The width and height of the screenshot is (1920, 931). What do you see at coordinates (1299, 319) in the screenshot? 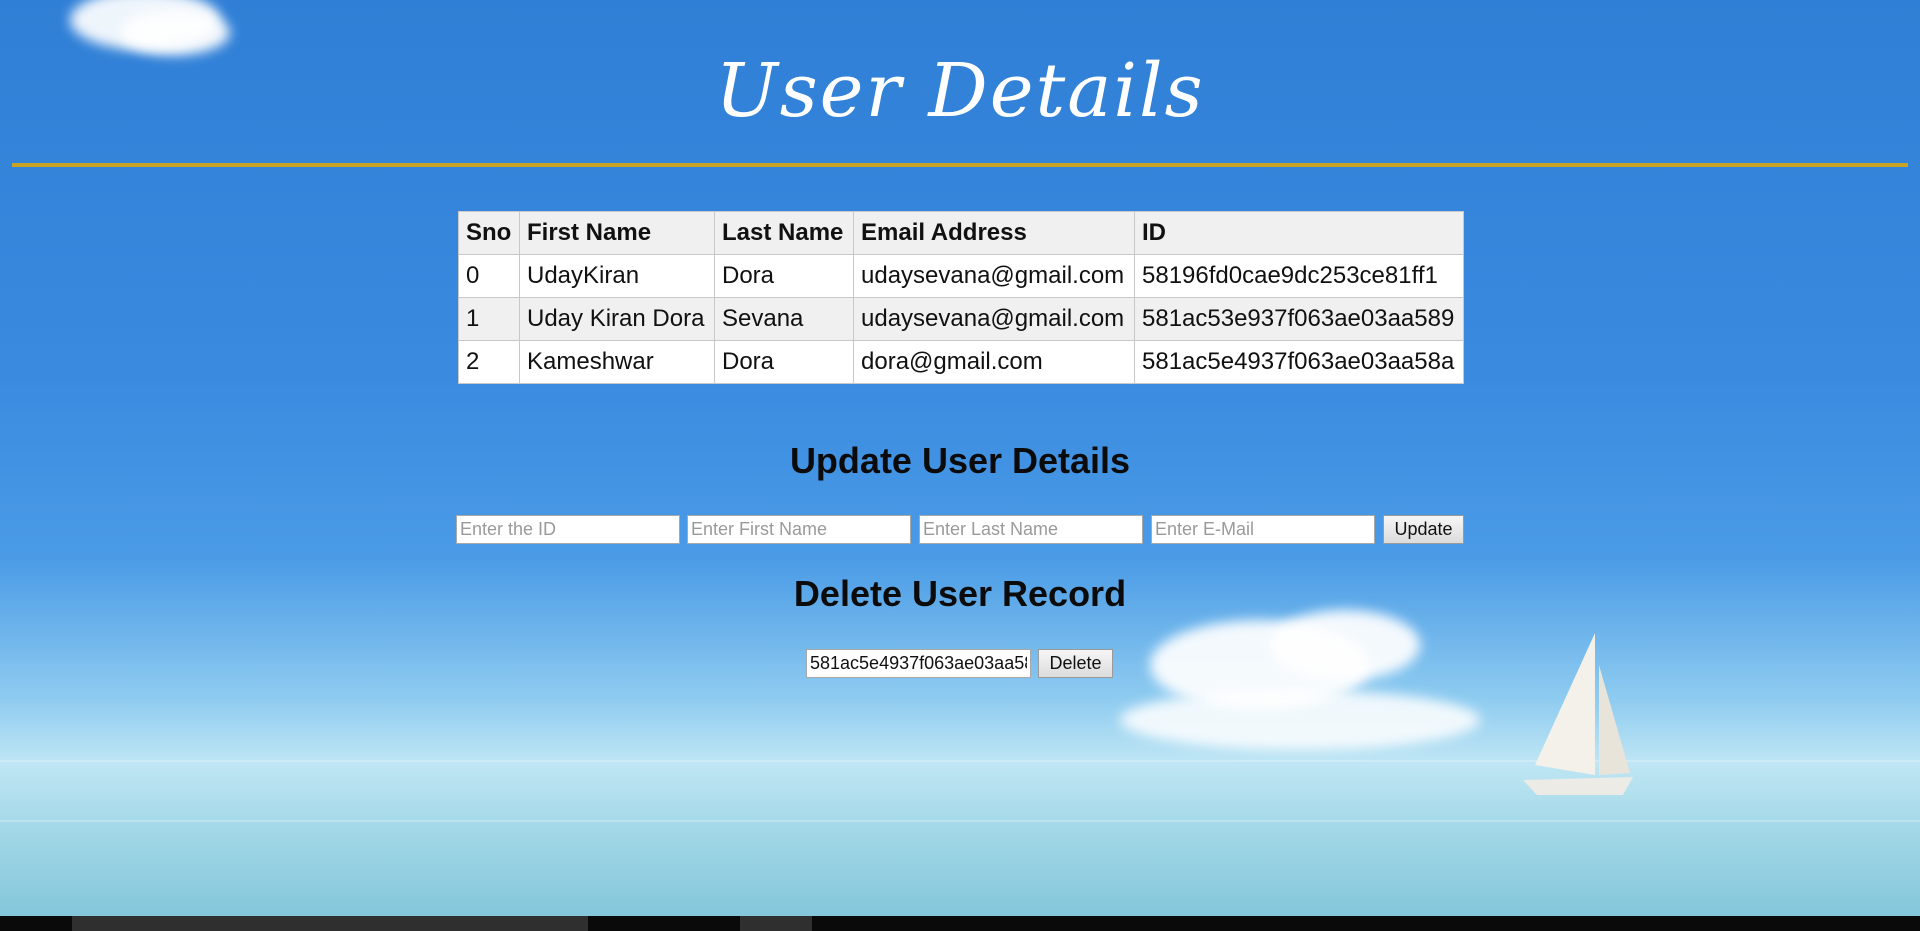
I see `cell-id: 581ac53e937f063ae03aa589` at bounding box center [1299, 319].